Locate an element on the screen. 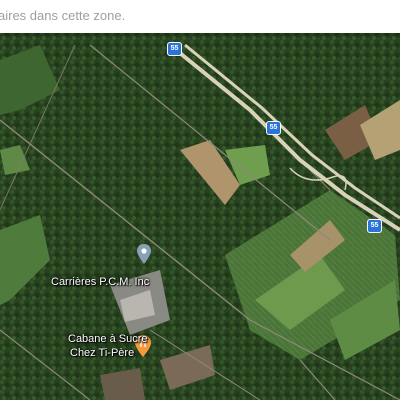 This screenshot has height=400, width=400. map-pin-icon is located at coordinates (144, 254).